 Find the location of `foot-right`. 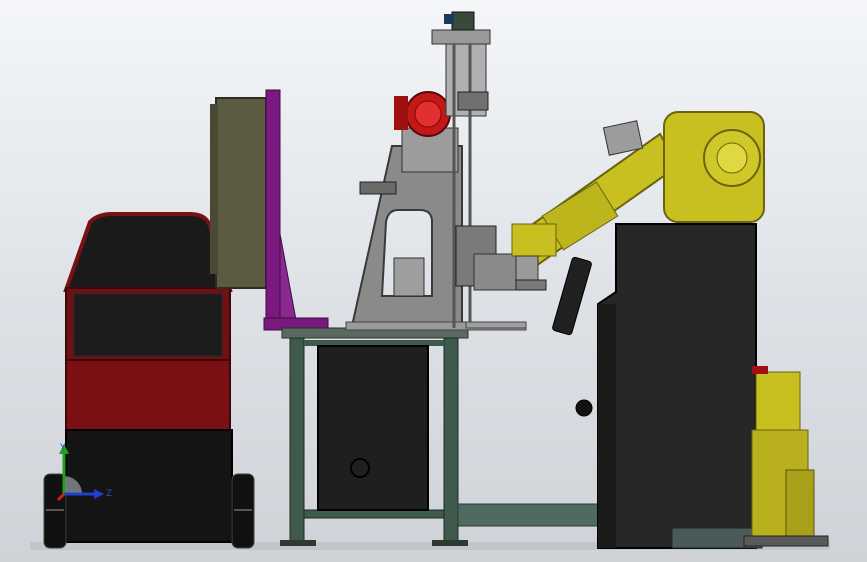

foot-right is located at coordinates (450, 543).